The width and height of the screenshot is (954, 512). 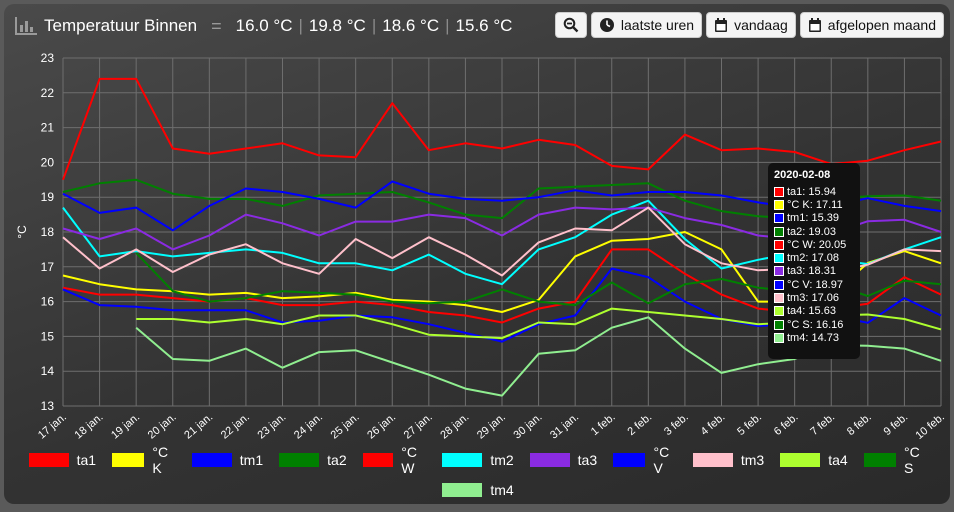 I want to click on legend-row: tm4, so click(x=478, y=490).